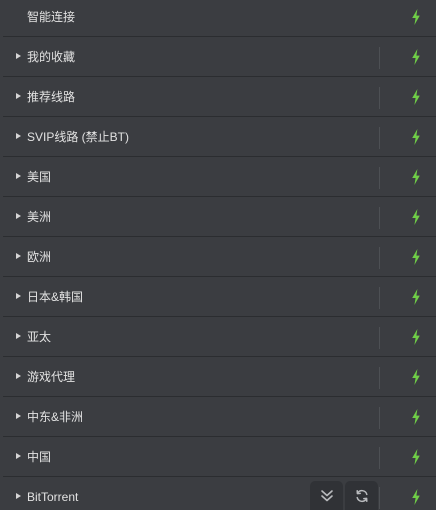 The height and width of the screenshot is (510, 436). Describe the element at coordinates (219, 217) in the screenshot. I see `proxy-group-row-americas: 美洲` at that location.